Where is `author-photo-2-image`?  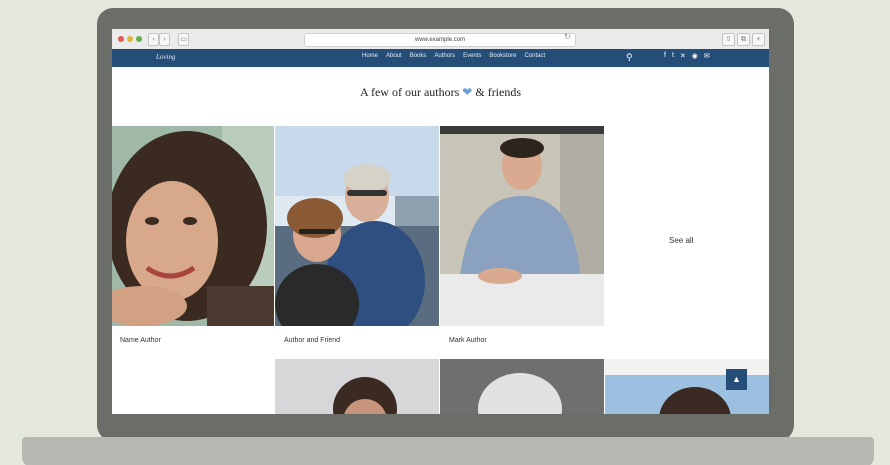
author-photo-2-image is located at coordinates (357, 226).